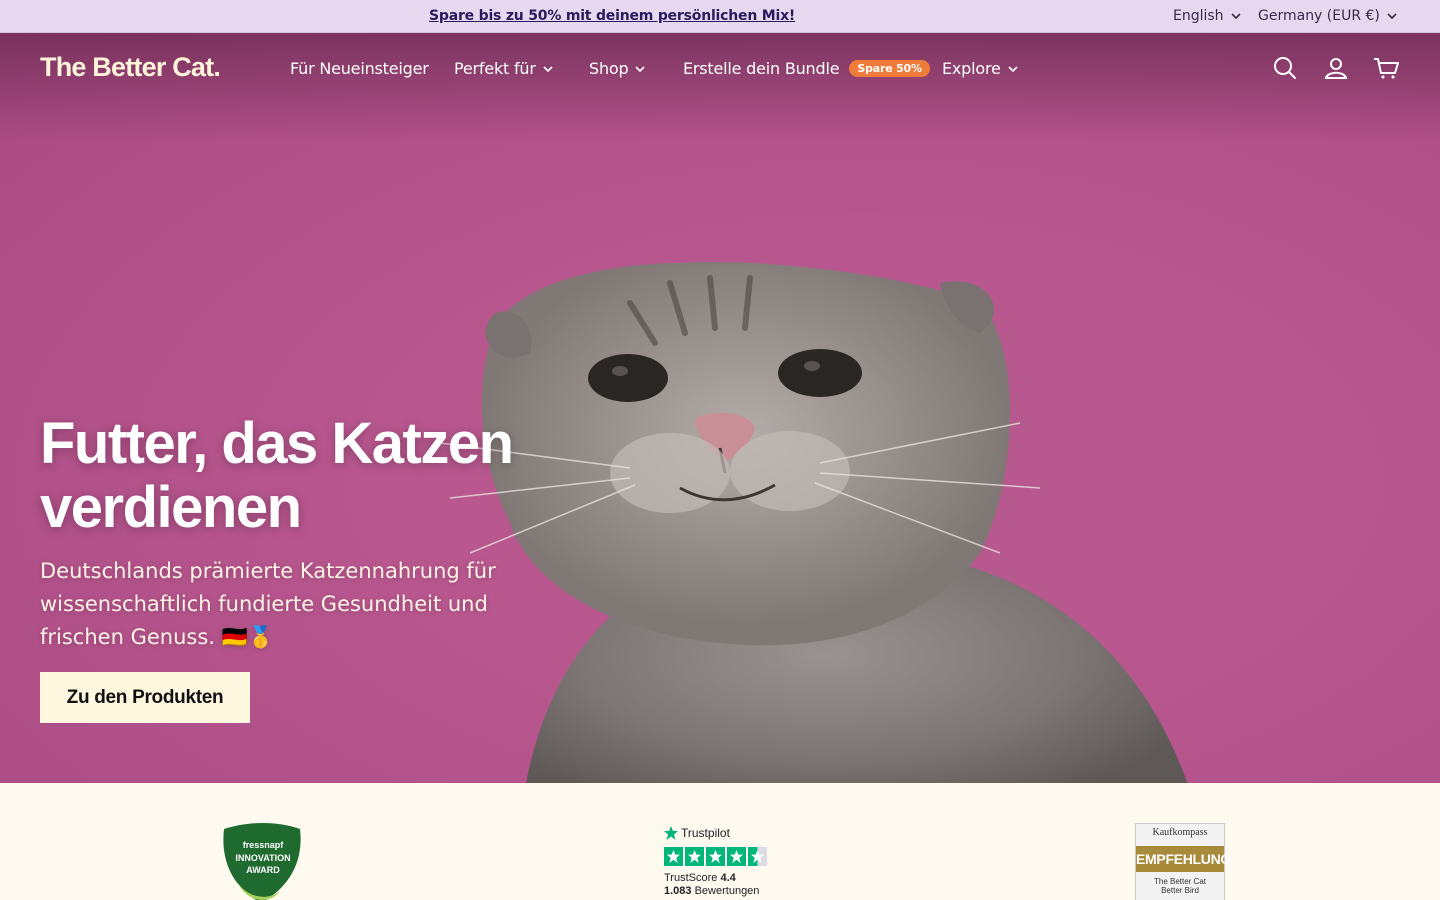 The width and height of the screenshot is (1440, 900). I want to click on nav-item-perfekt-fuer: Perfekt für, so click(504, 68).